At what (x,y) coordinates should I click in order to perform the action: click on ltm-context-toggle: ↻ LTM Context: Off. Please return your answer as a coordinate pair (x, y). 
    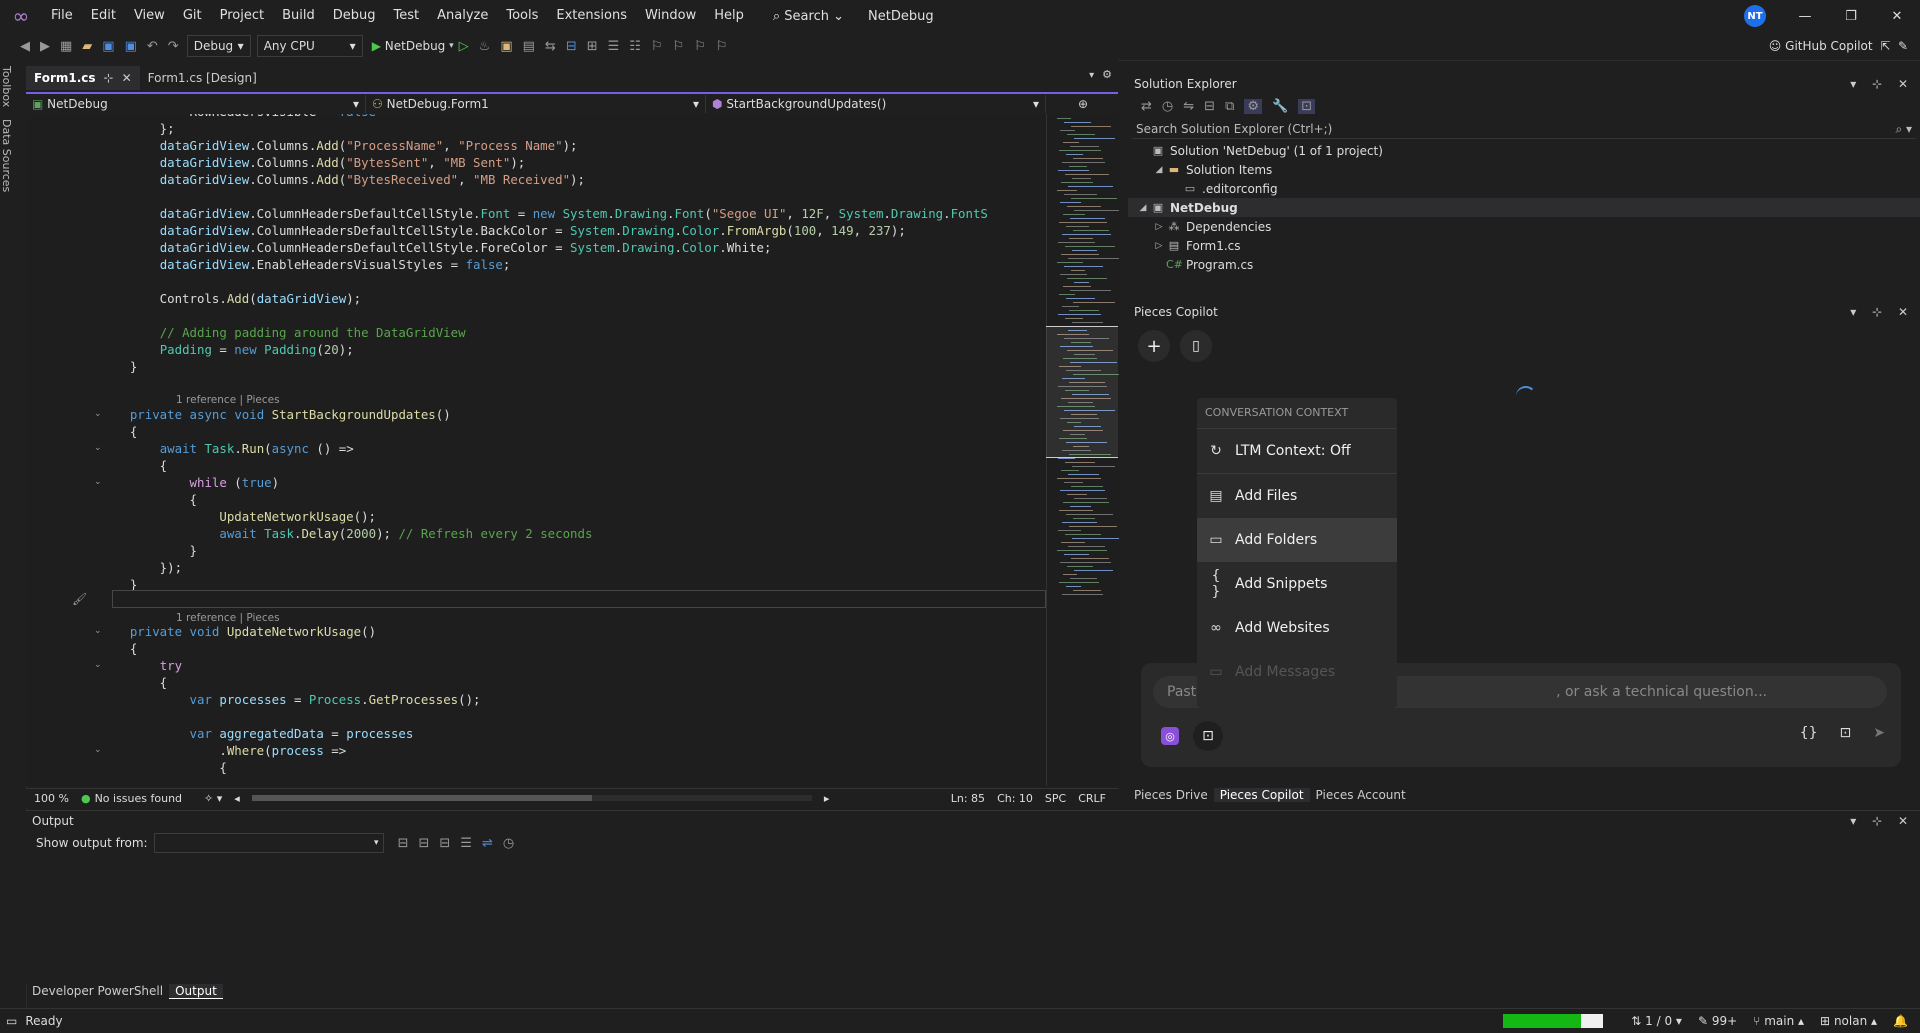
    Looking at the image, I should click on (1297, 451).